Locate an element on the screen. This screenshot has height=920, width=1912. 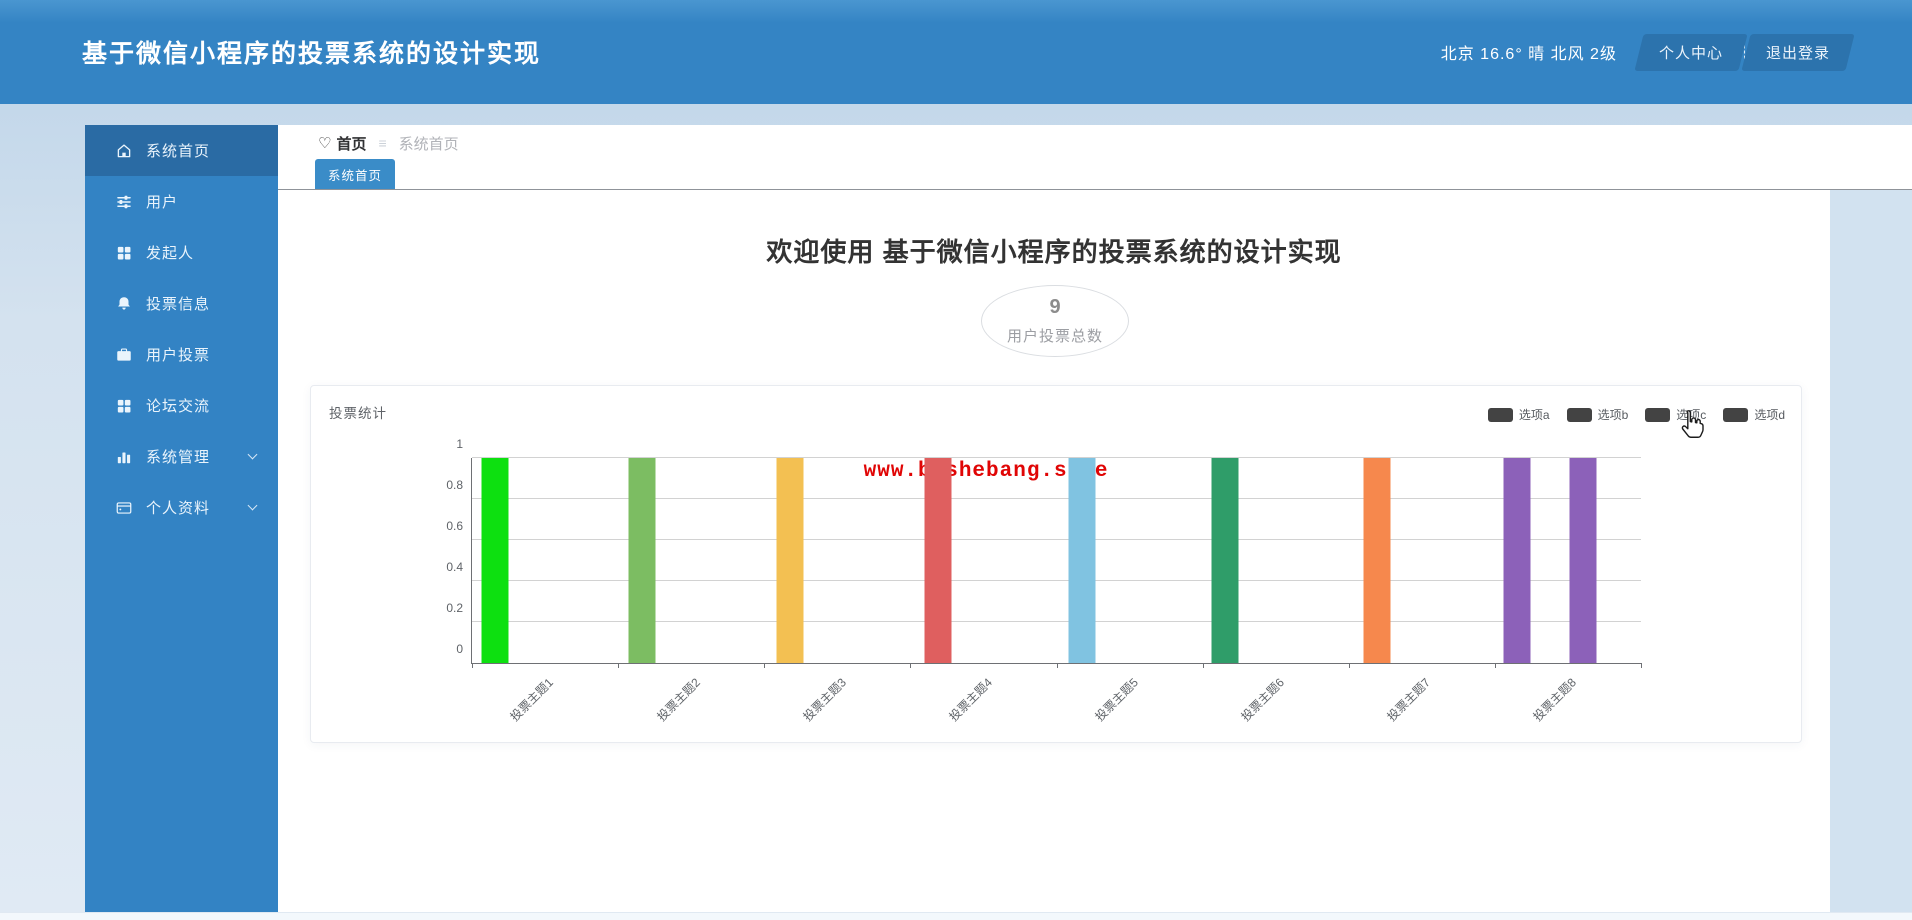
sidebar-item-users: 用户 is located at coordinates (181, 201).